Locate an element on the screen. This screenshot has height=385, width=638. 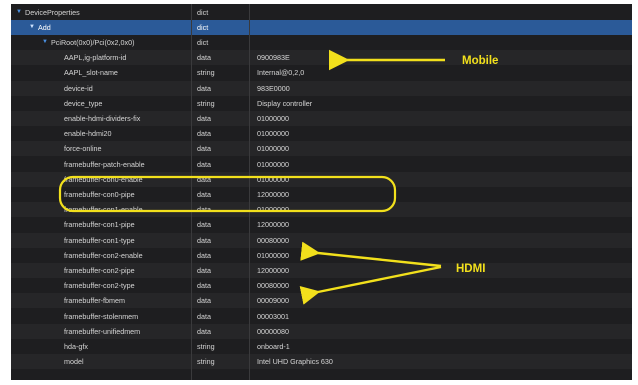
con0-highlight-outline is located at coordinates (227, 194).